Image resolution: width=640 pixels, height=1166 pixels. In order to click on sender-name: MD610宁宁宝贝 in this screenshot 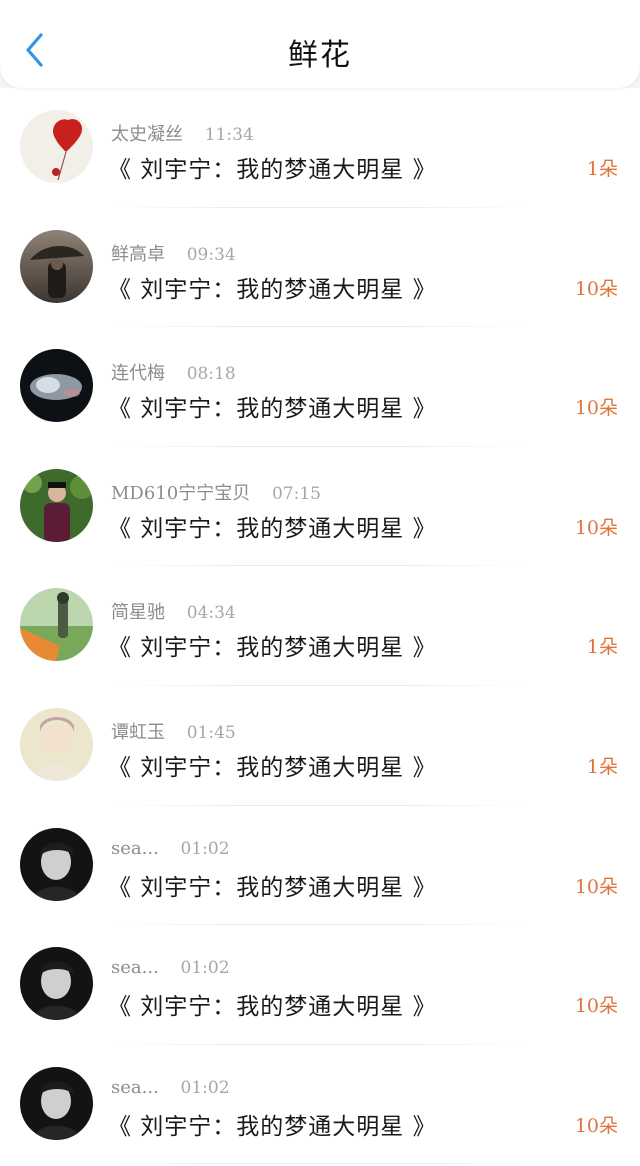, I will do `click(181, 493)`.